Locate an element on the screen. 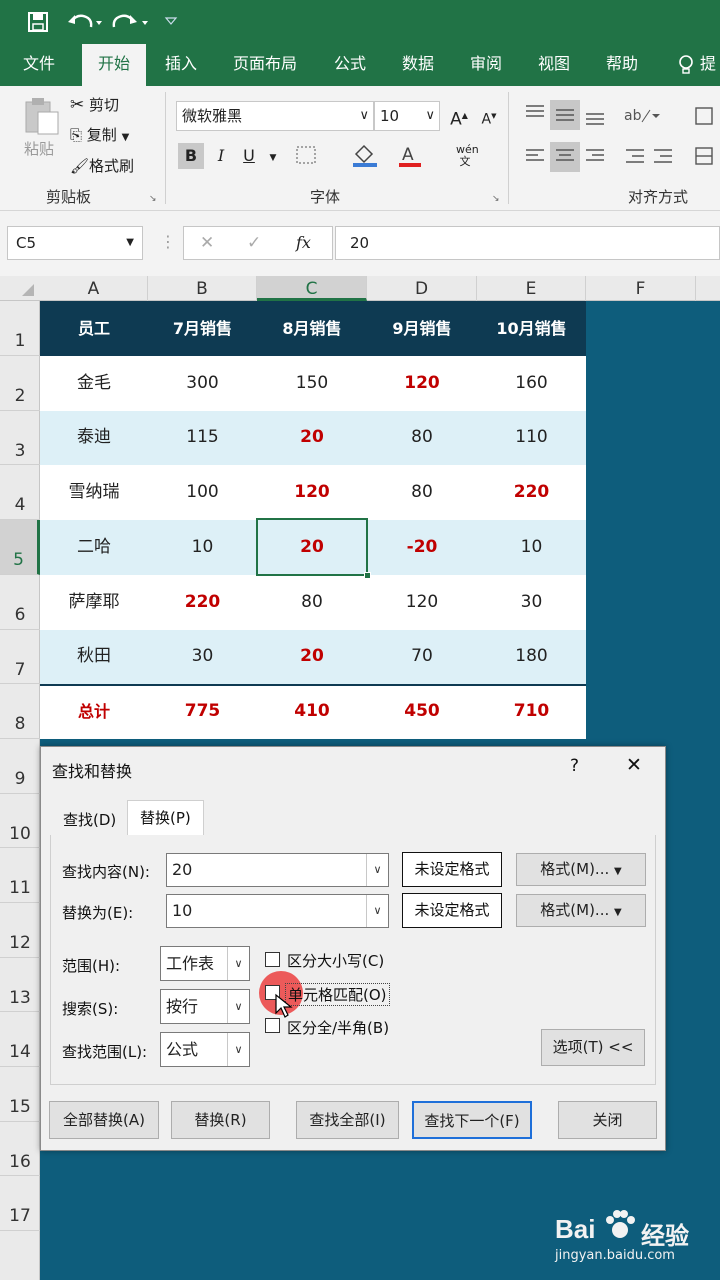  table-cell: 100 is located at coordinates (202, 492).